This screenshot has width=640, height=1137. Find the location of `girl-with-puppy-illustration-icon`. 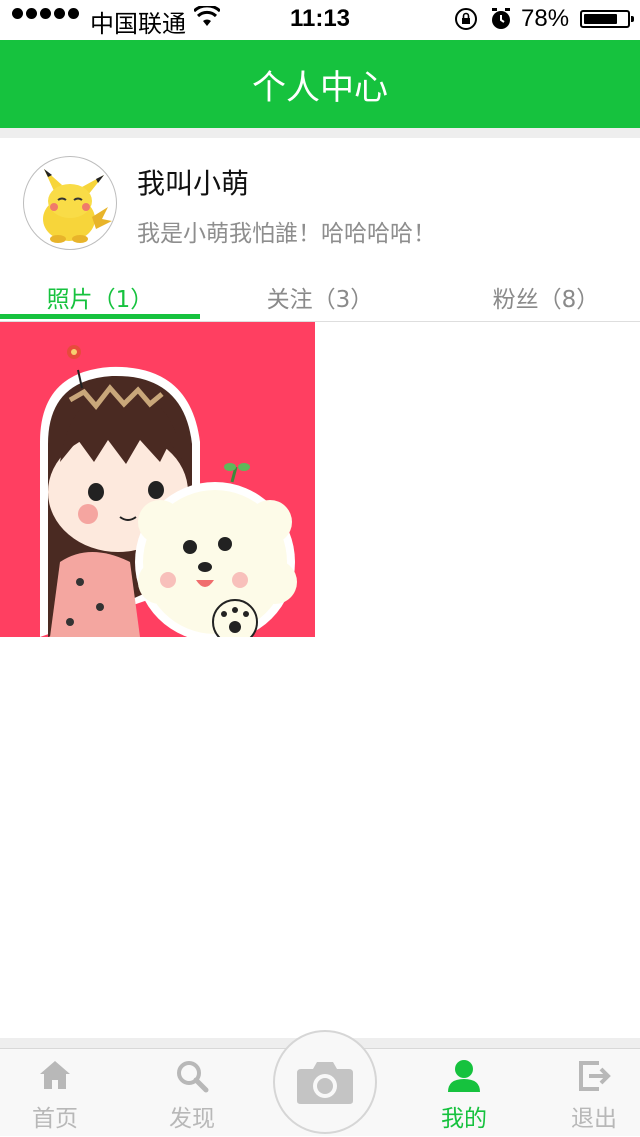

girl-with-puppy-illustration-icon is located at coordinates (157, 479).